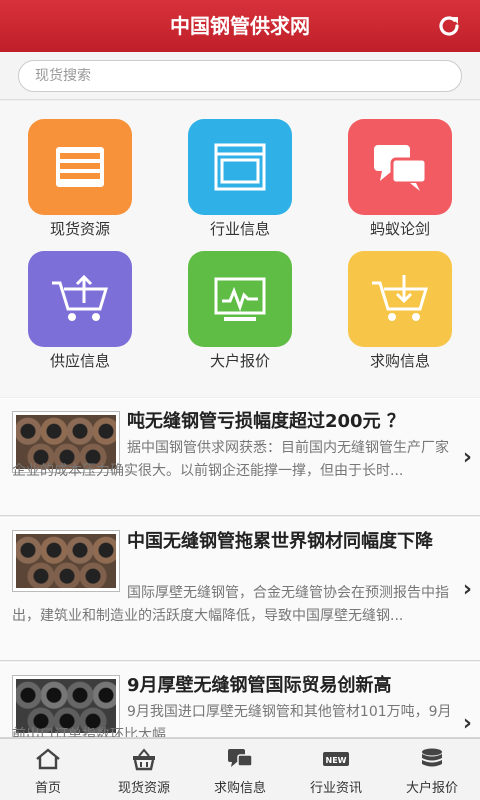  I want to click on search-bar: 现货搜索, so click(240, 76).